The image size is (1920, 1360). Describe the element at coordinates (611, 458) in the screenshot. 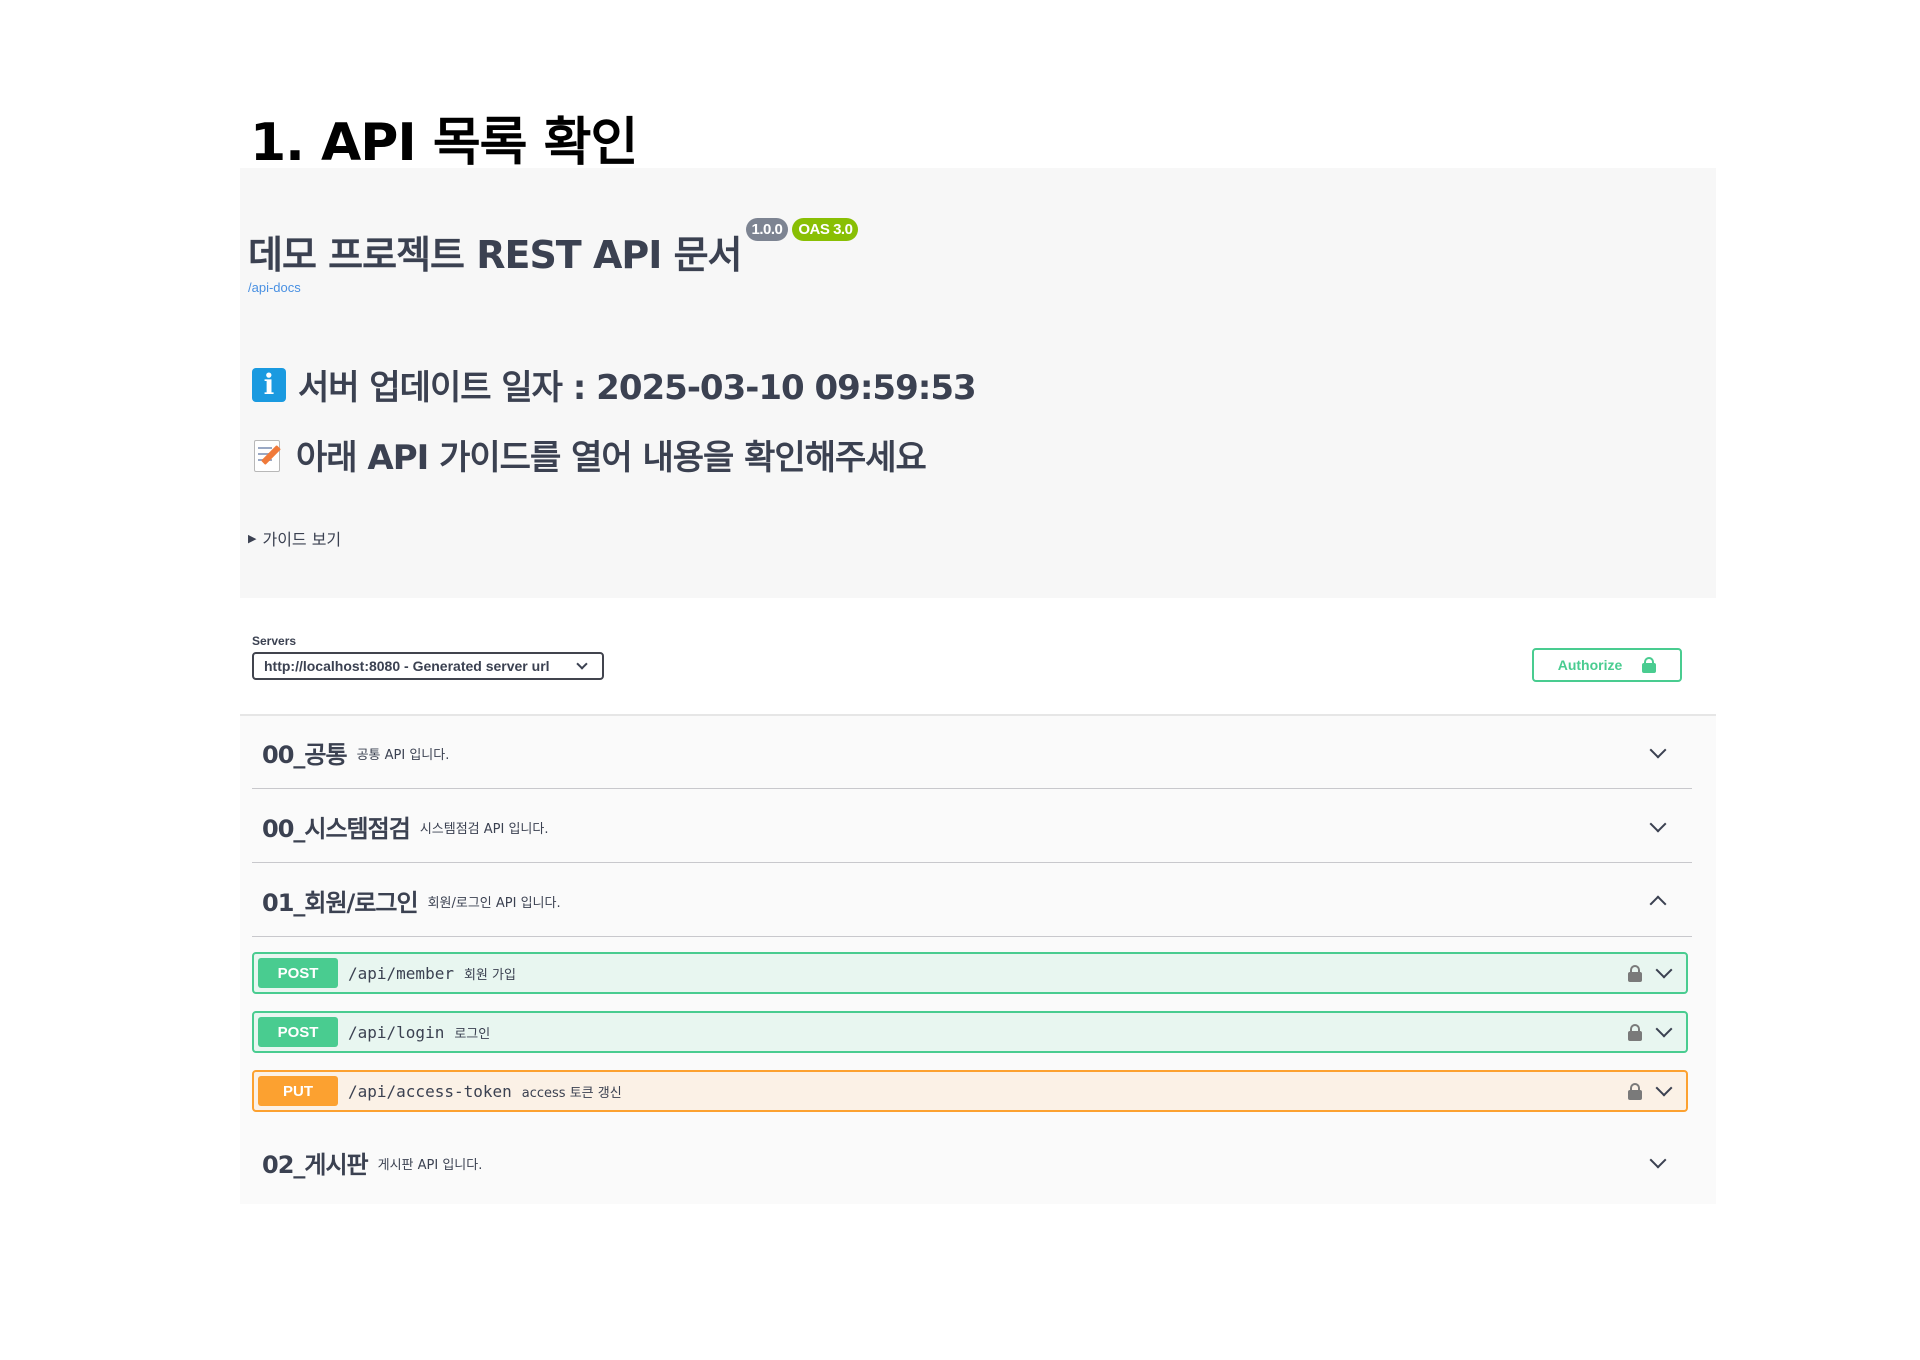

I see `guide-notice-text: 아래 API 가이드를 열어 내용을 확인해주세요` at that location.